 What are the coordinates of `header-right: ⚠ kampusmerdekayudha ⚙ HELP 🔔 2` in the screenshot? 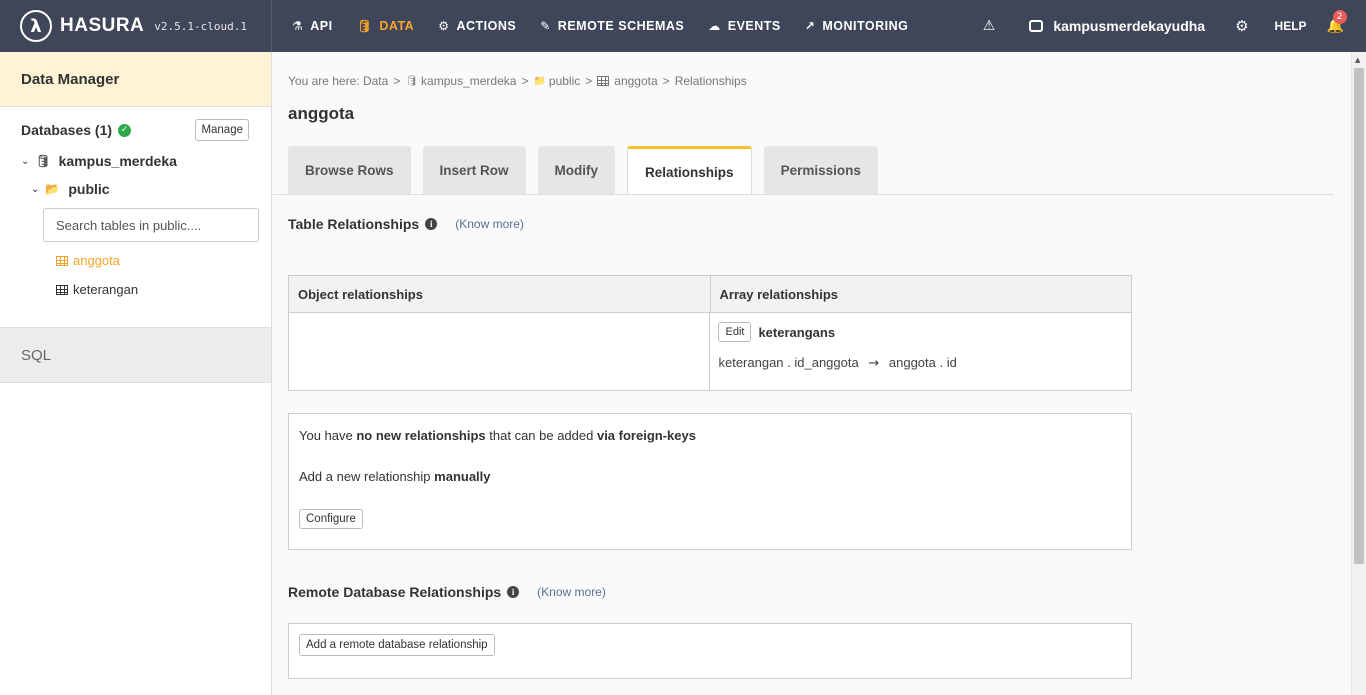 It's located at (1174, 26).